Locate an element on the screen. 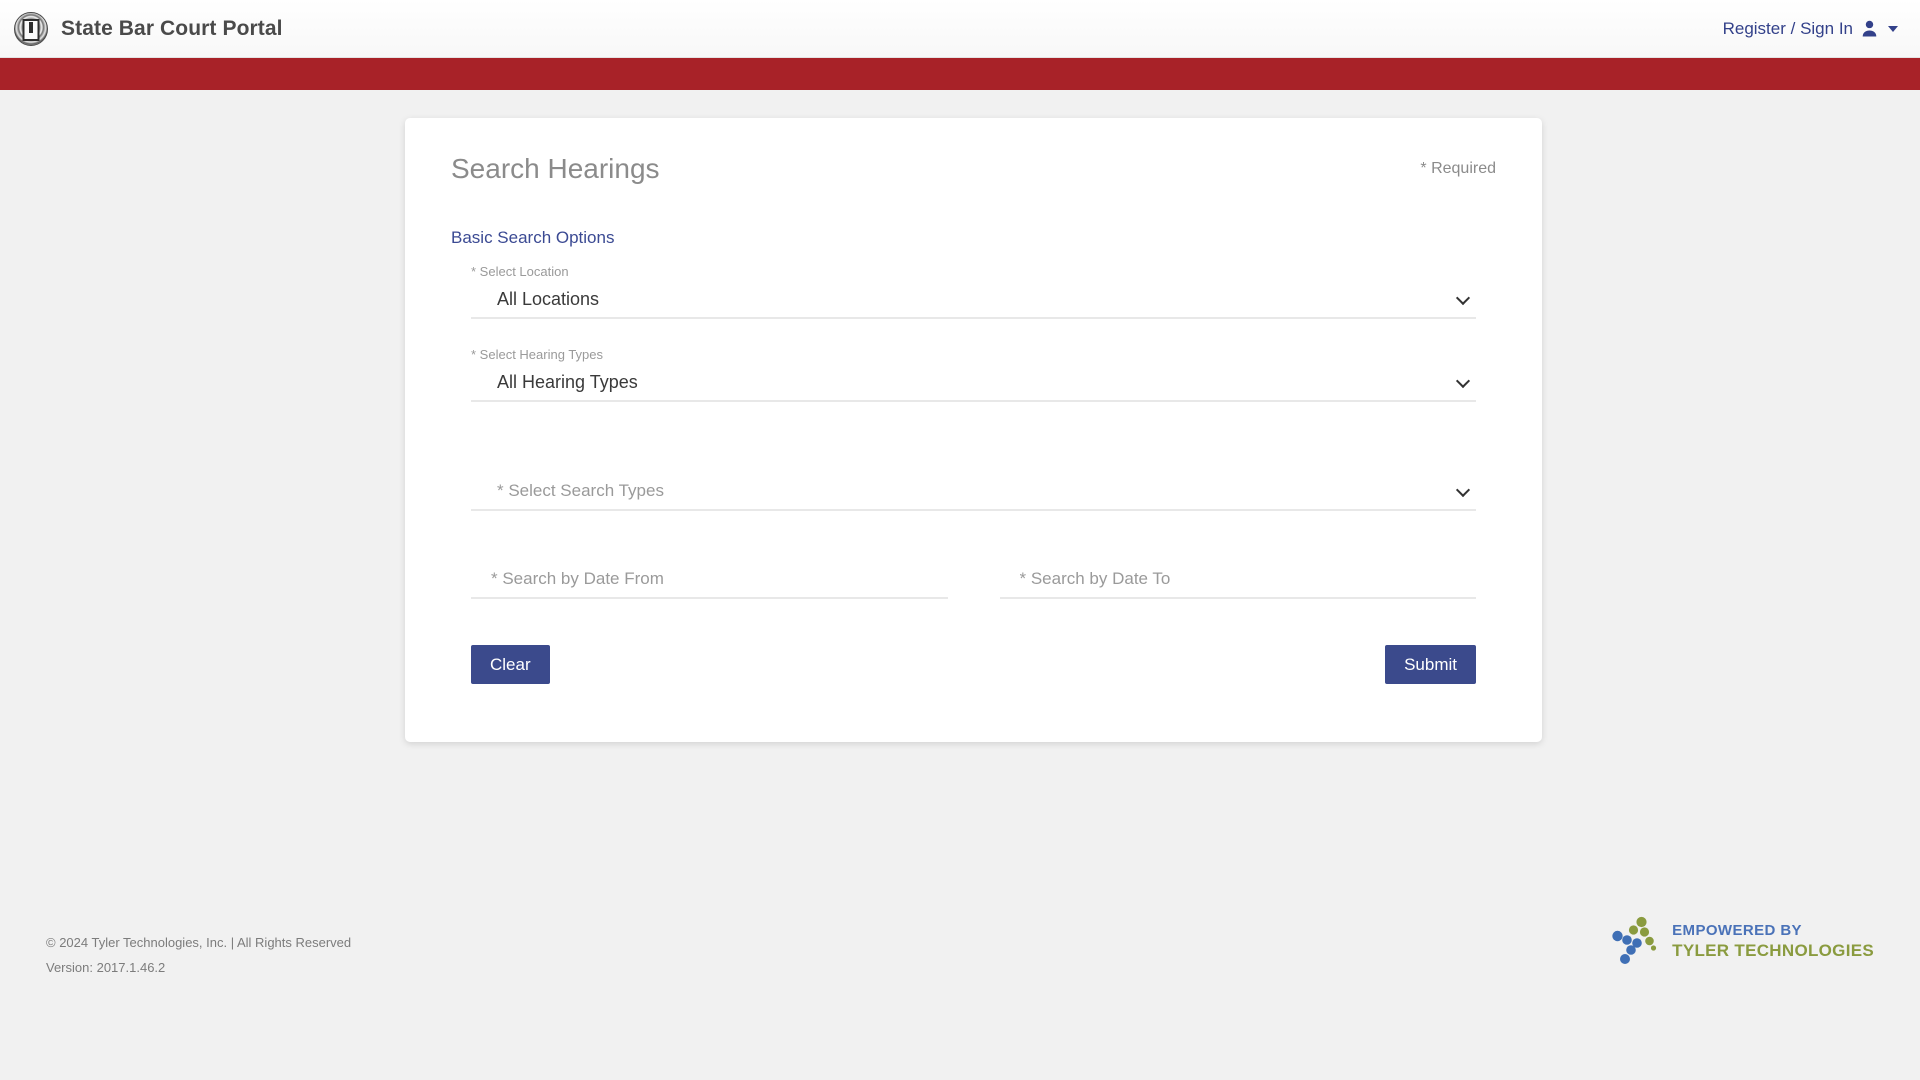 The image size is (1920, 1080). select-location-wrap: All Locations is located at coordinates (973, 301).